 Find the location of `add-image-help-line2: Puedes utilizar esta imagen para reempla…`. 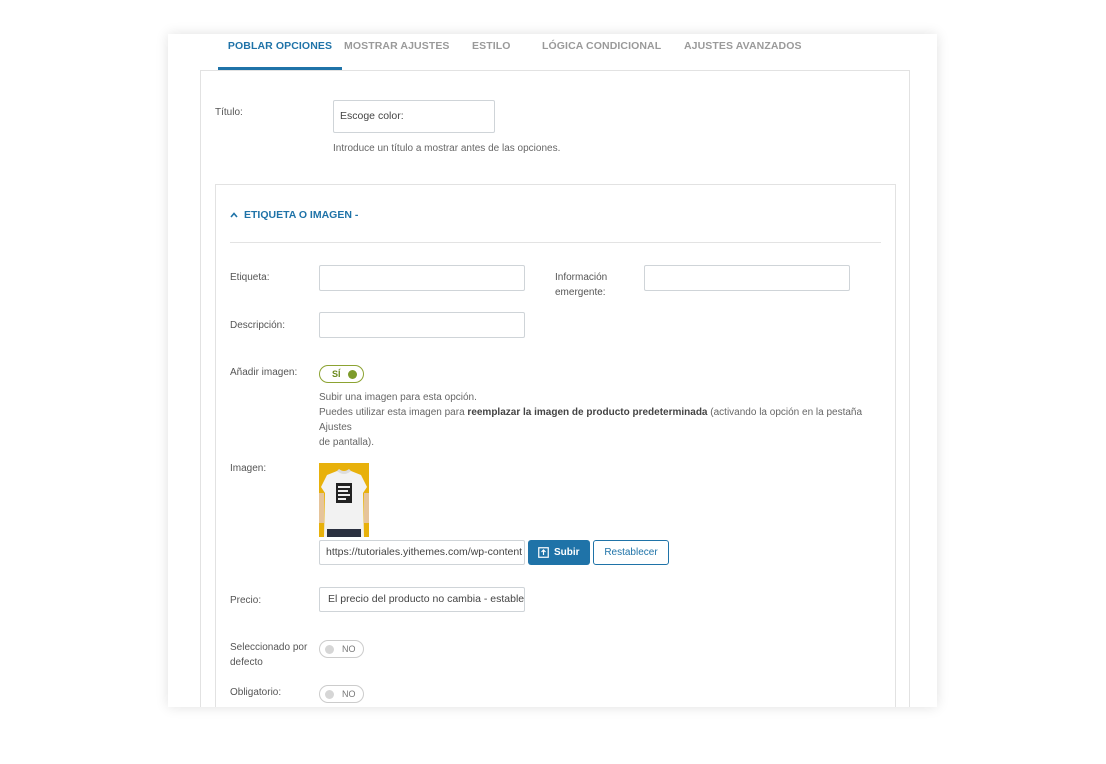

add-image-help-line2: Puedes utilizar esta imagen para reempla… is located at coordinates (591, 420).